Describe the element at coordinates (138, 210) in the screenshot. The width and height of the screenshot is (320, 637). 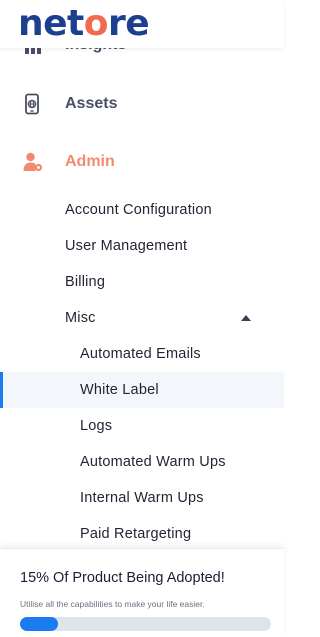
I see `submenu-item-label: Account Configuration` at that location.